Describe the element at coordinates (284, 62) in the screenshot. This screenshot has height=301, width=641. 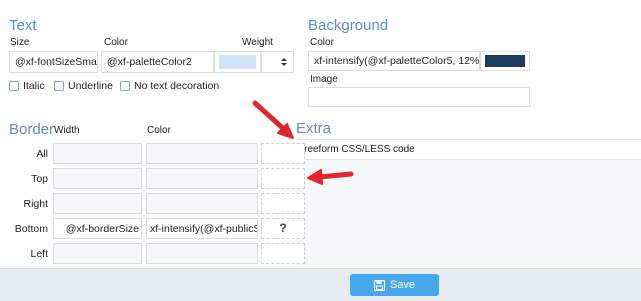
I see `select-arrows-icon` at that location.